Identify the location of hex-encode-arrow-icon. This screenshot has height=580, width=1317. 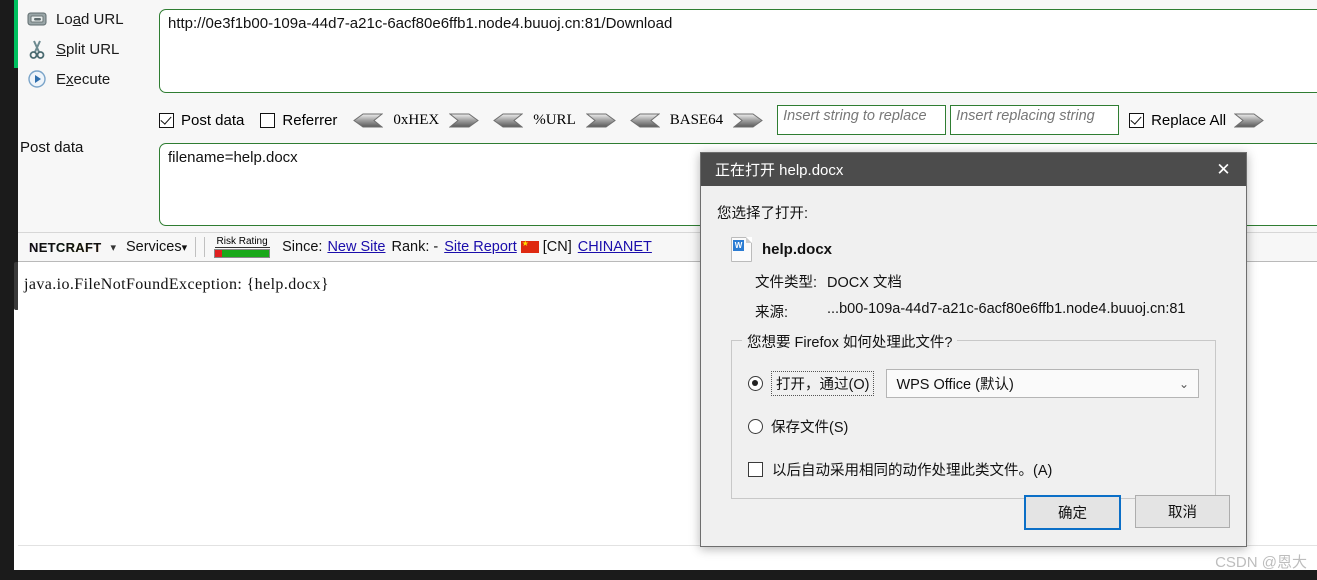
(464, 120).